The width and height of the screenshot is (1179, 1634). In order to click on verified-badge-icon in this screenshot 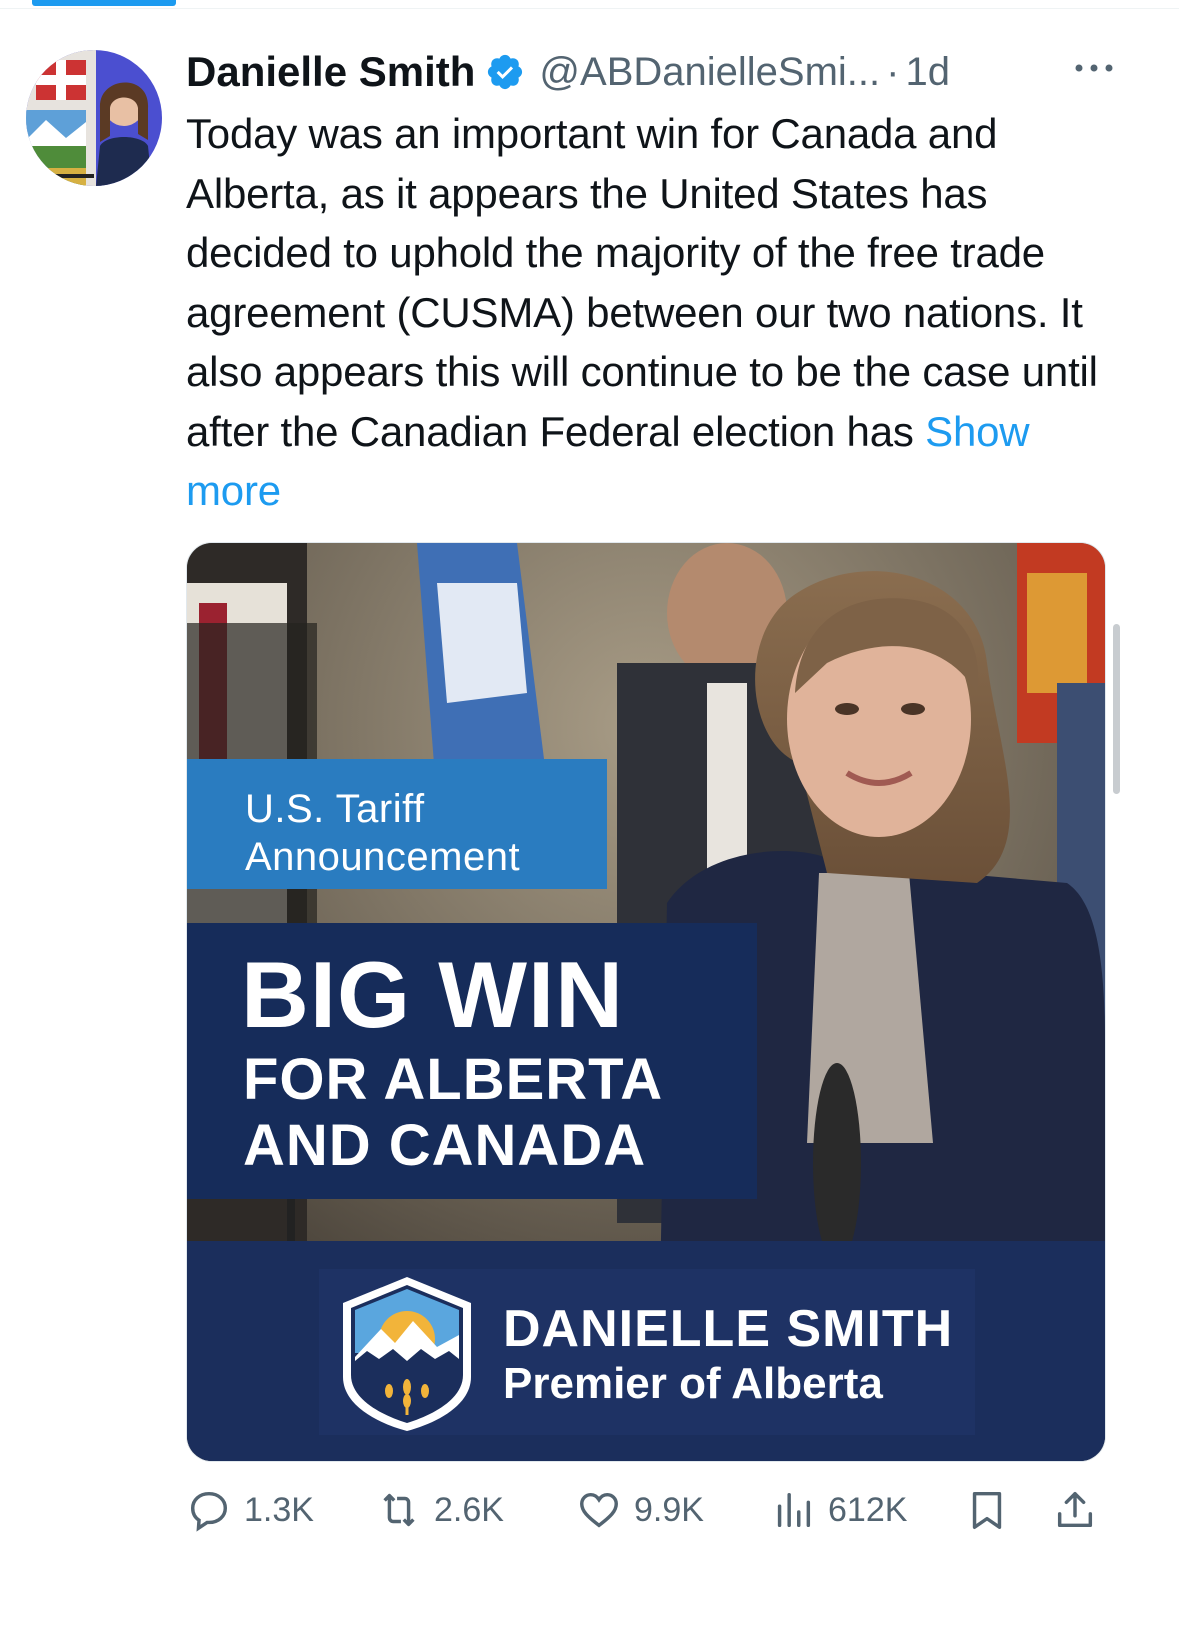, I will do `click(505, 72)`.